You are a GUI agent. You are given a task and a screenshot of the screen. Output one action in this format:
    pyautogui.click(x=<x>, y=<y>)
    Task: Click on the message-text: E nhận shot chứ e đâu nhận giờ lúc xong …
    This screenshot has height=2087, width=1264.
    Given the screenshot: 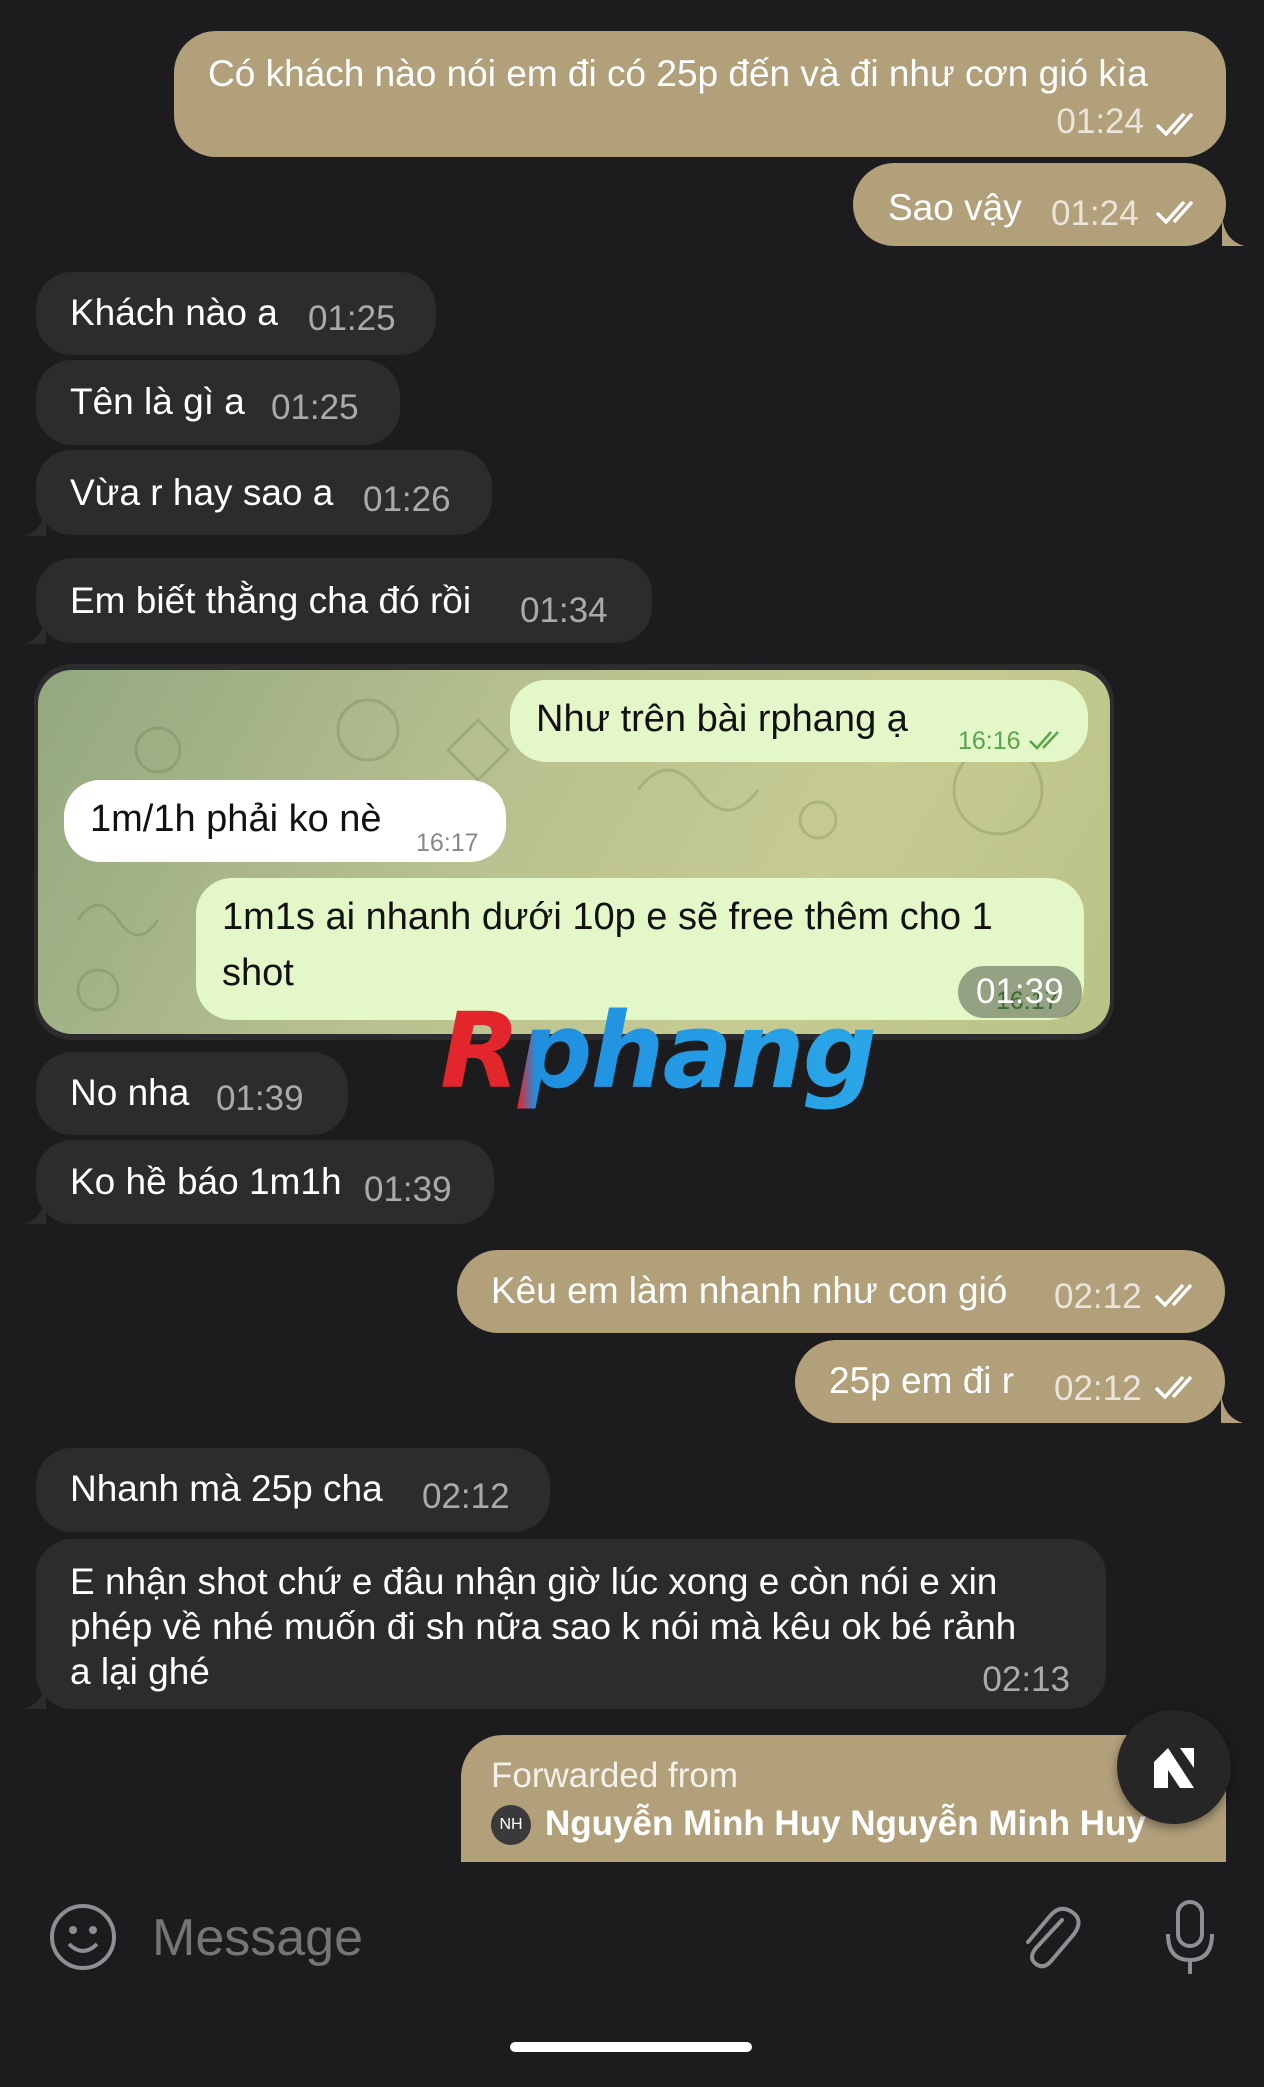 What is the action you would take?
    pyautogui.click(x=534, y=1581)
    